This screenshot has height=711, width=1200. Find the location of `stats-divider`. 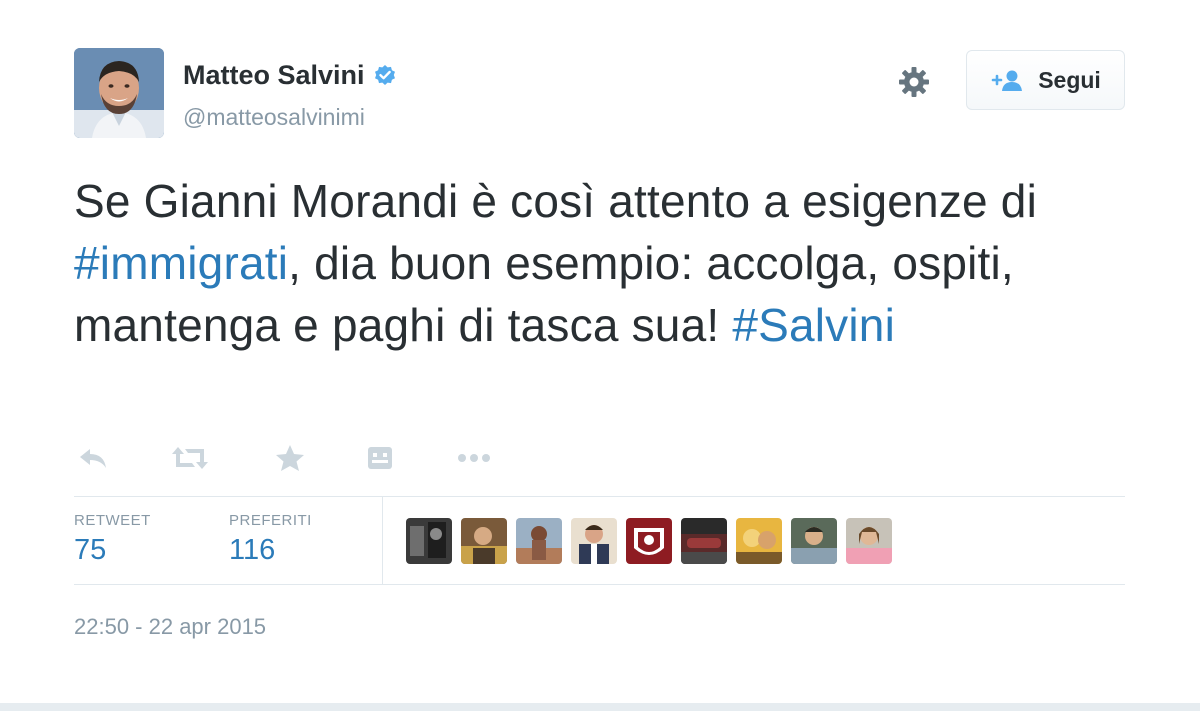

stats-divider is located at coordinates (382, 541).